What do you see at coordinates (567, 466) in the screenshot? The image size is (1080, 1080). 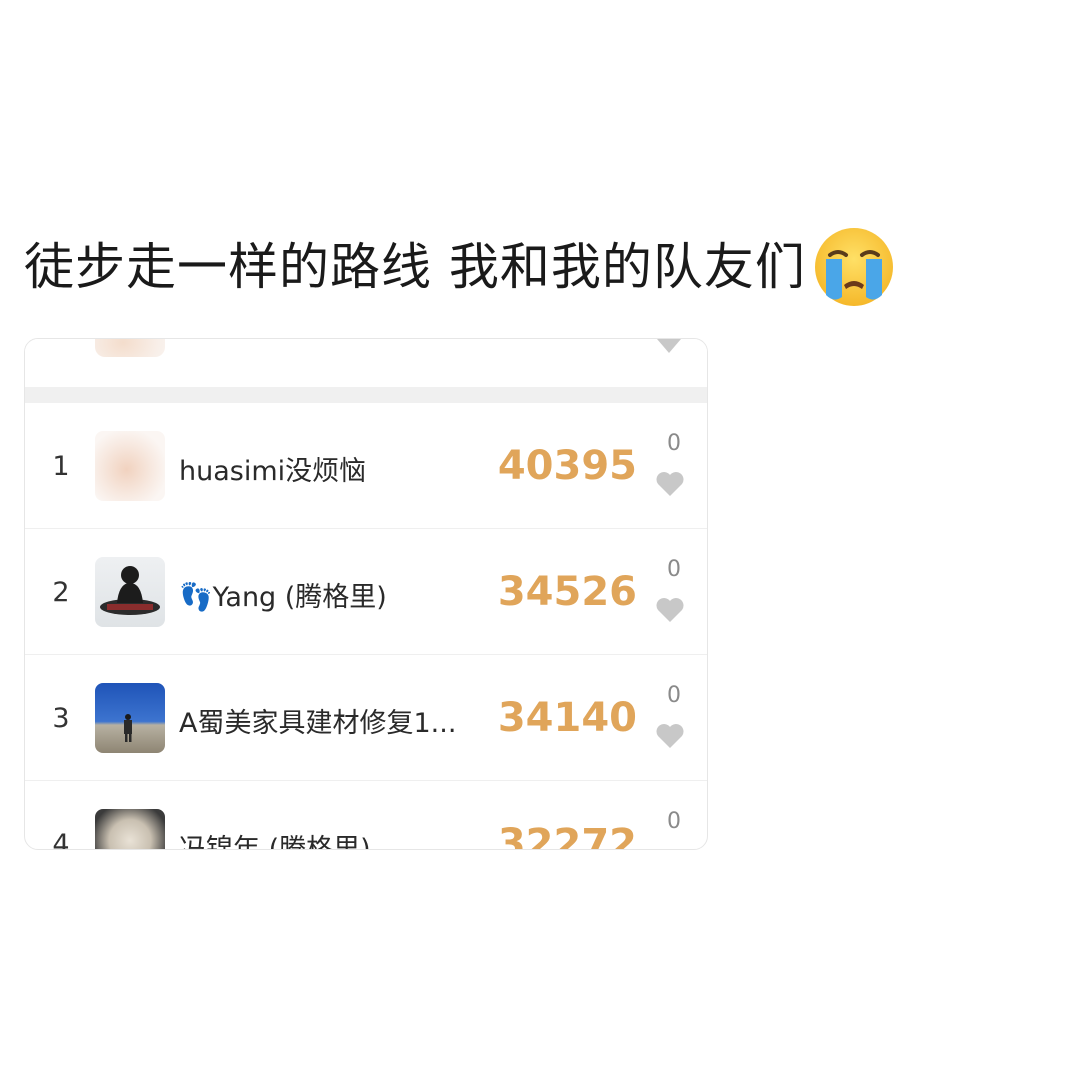 I see `step-count: 40395` at bounding box center [567, 466].